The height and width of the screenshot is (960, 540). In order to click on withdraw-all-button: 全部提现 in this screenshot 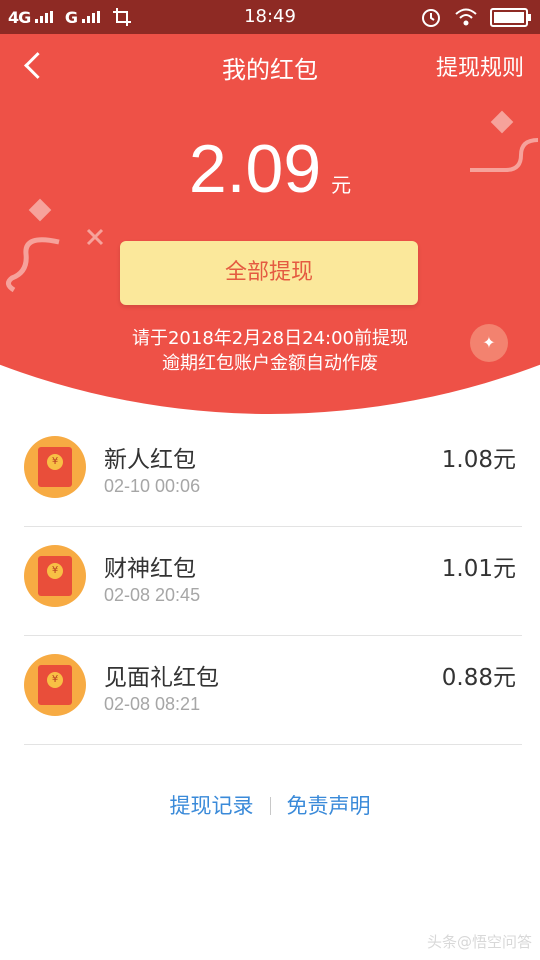, I will do `click(269, 273)`.